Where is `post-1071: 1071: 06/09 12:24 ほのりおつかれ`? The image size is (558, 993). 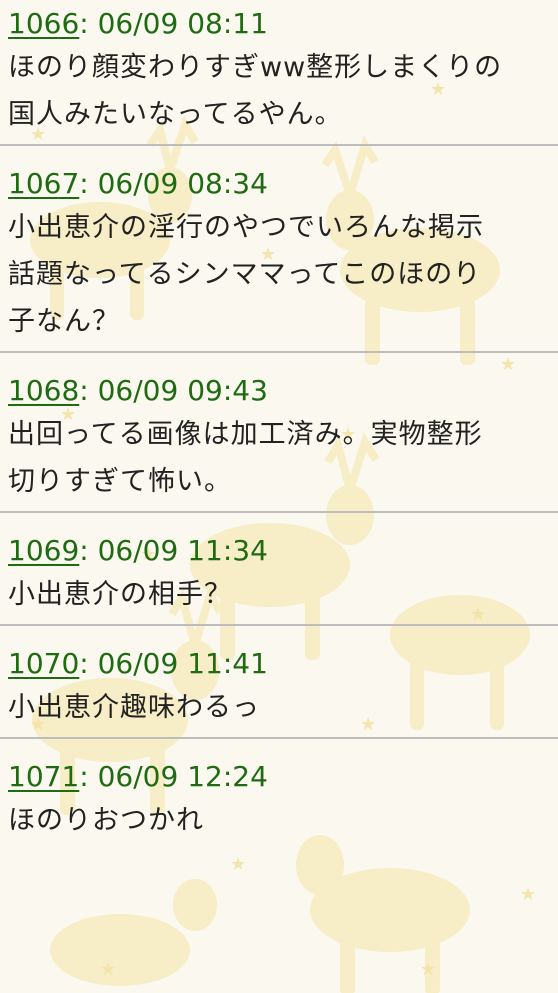
post-1071: 1071: 06/09 12:24 ほのりおつかれ is located at coordinates (279, 791).